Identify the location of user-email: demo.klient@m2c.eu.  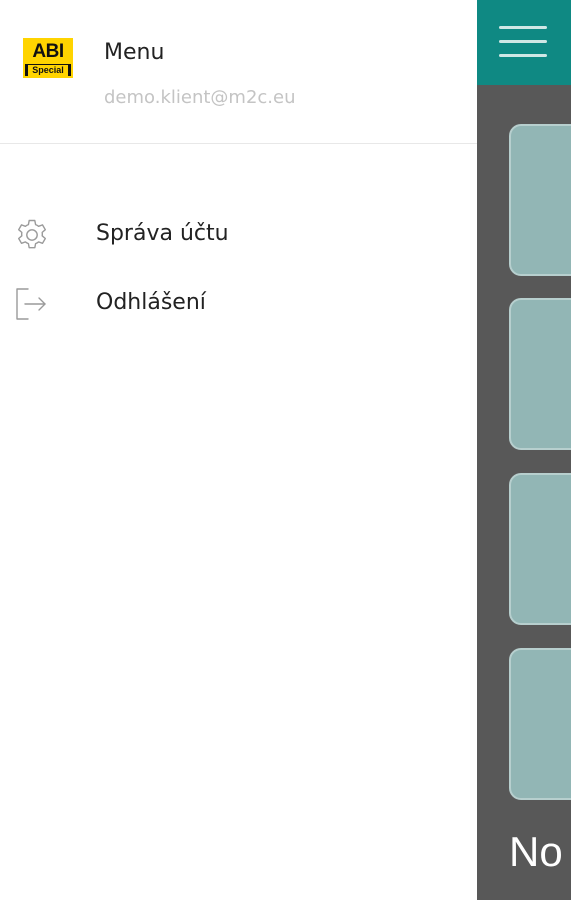
(200, 97).